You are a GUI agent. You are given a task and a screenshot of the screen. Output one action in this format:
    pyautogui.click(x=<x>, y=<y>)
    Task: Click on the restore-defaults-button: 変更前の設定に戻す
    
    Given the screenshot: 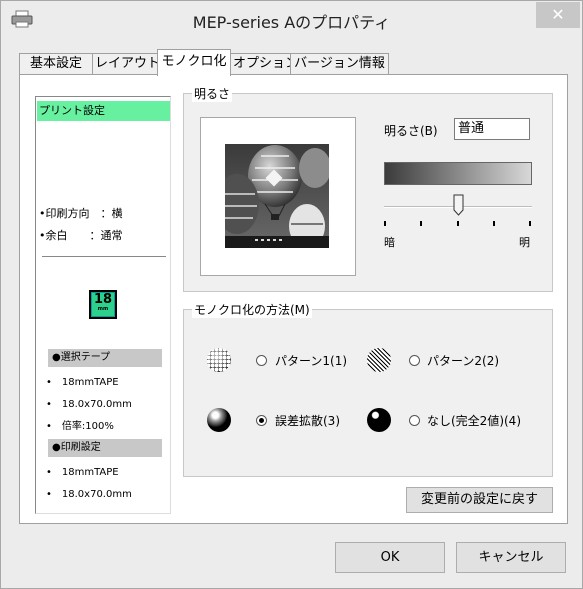 What is the action you would take?
    pyautogui.click(x=479, y=500)
    